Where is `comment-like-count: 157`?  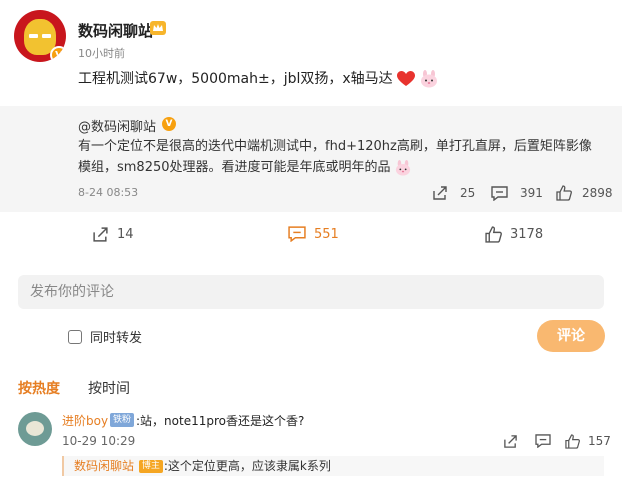
comment-like-count: 157 is located at coordinates (599, 441).